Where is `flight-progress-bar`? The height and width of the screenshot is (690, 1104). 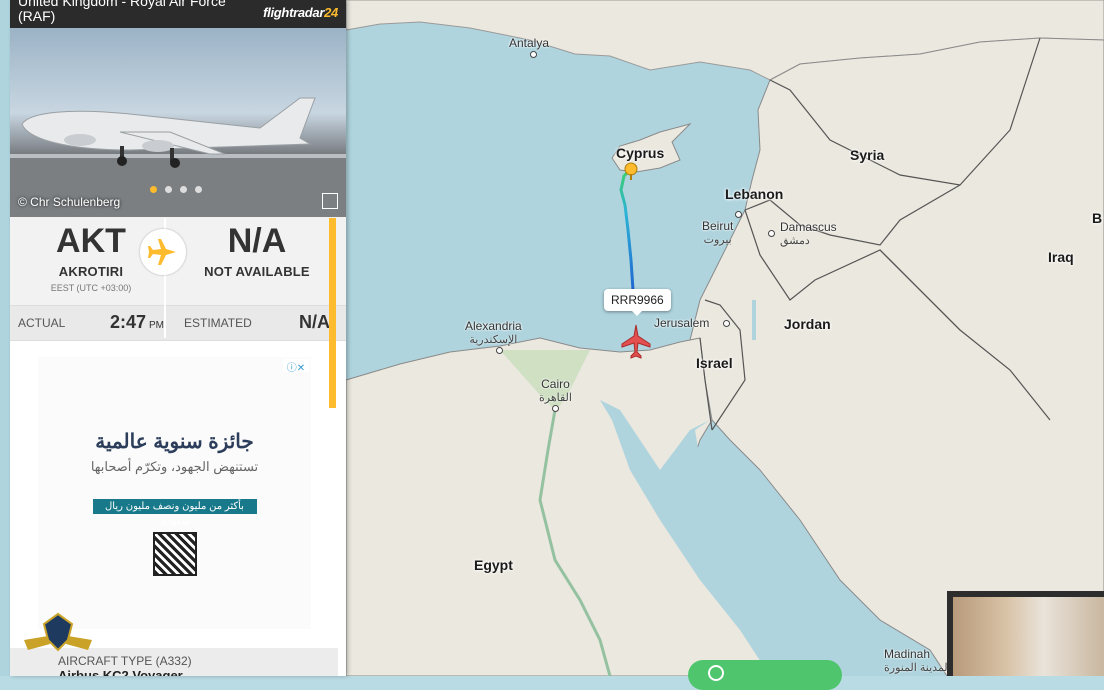
flight-progress-bar is located at coordinates (332, 313).